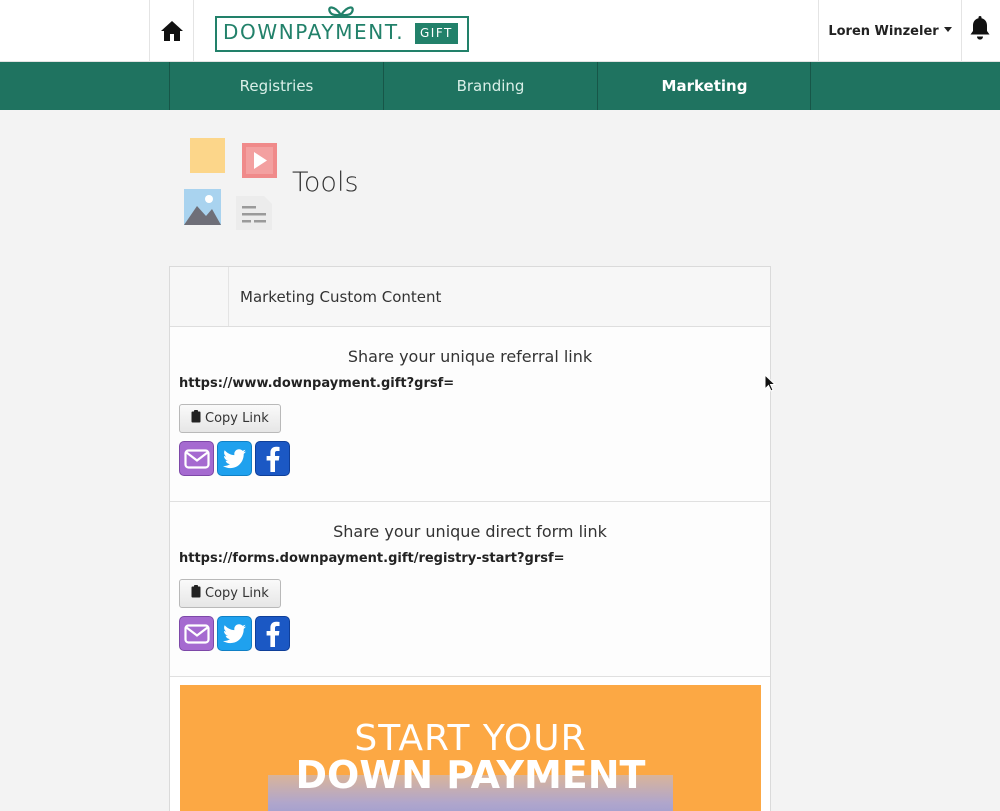 The height and width of the screenshot is (811, 1000). I want to click on top-bar: DOWNPAYMENT. GIFT Loren Winzeler, so click(500, 31).